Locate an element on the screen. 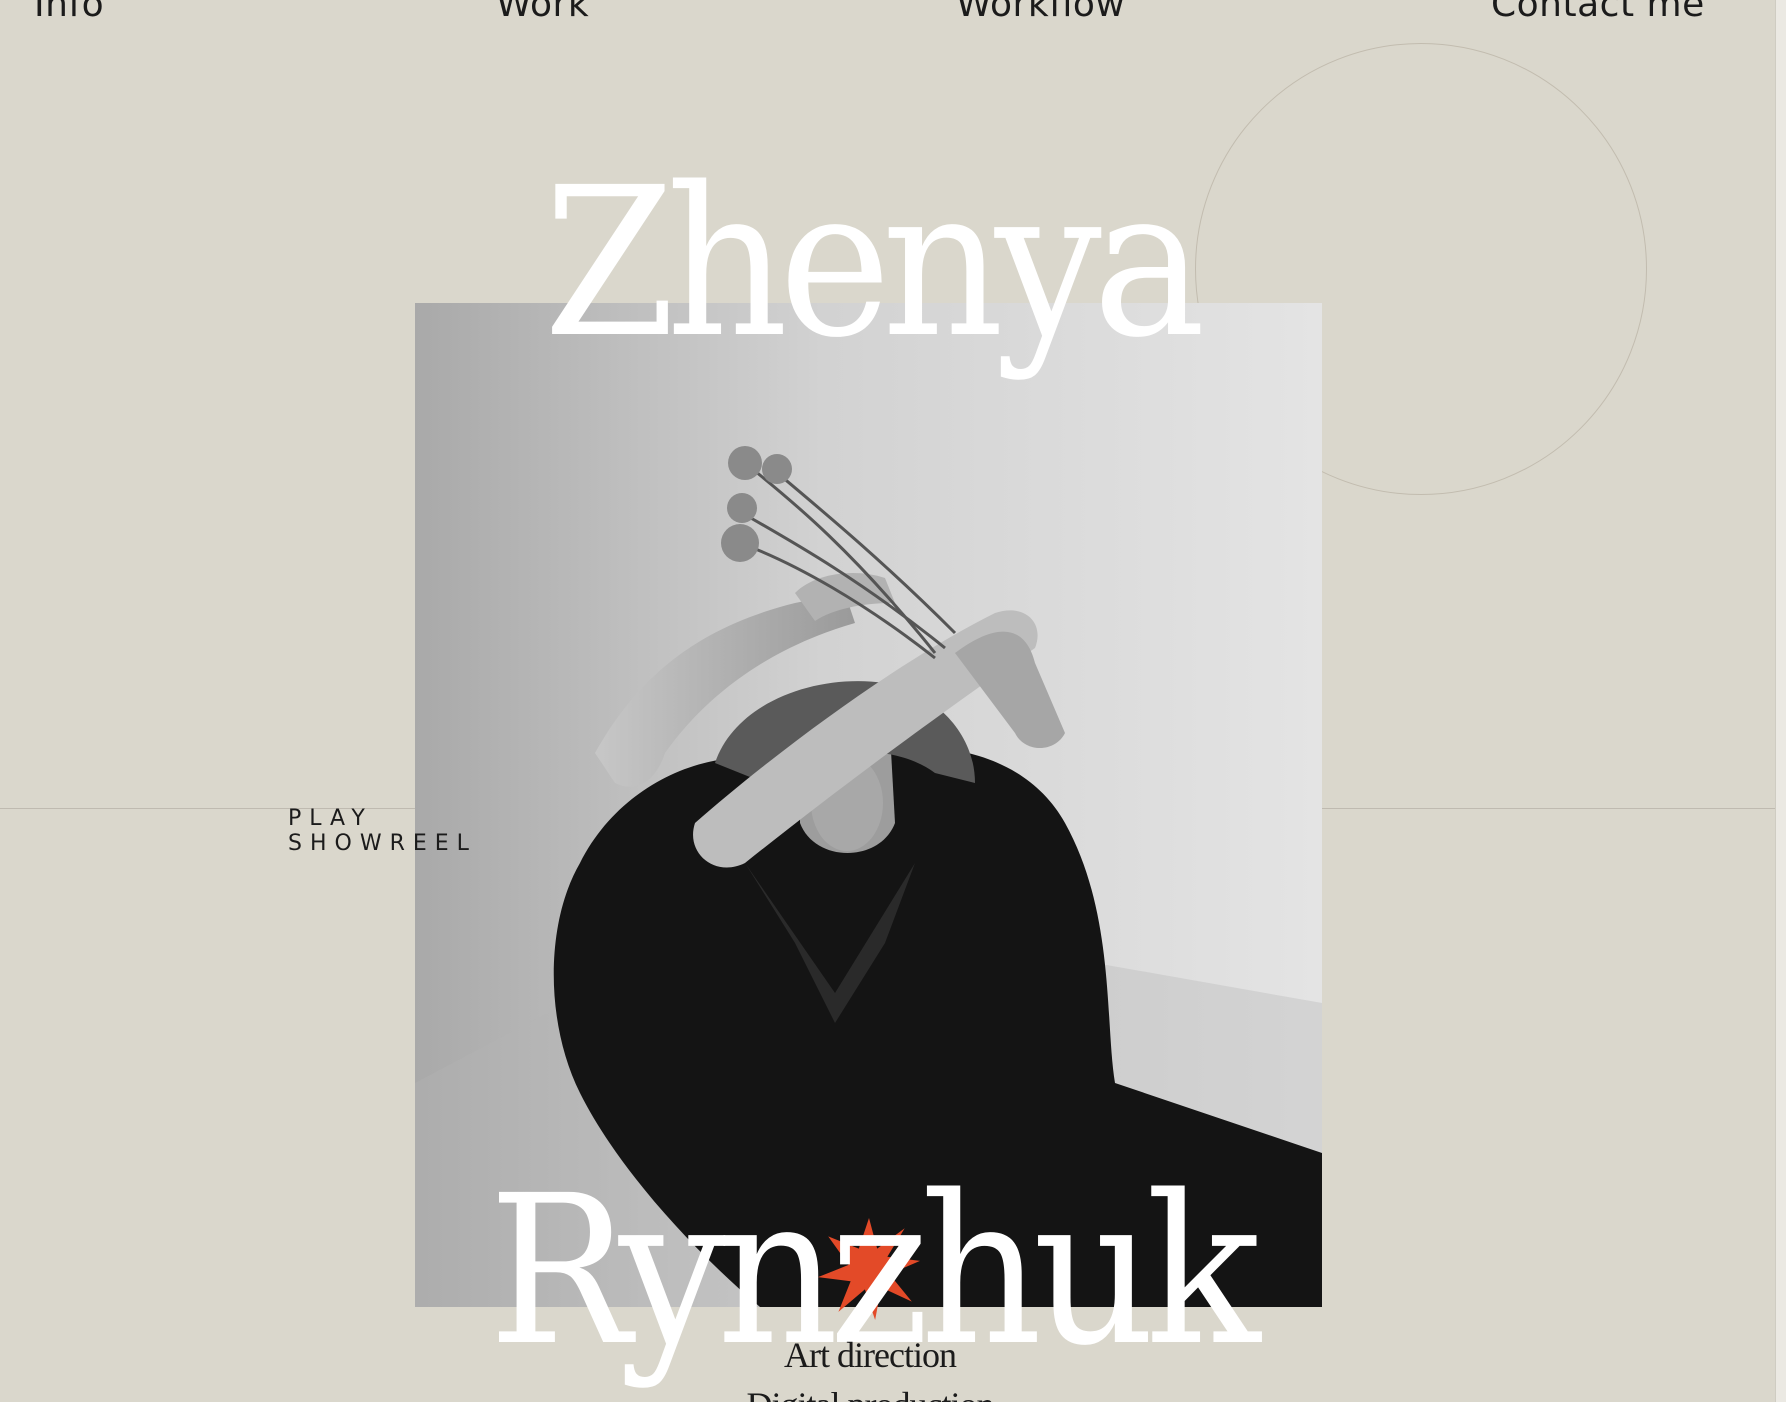 Image resolution: width=1786 pixels, height=1402 pixels. nav-link-contact-me: Contact me is located at coordinates (1598, 12).